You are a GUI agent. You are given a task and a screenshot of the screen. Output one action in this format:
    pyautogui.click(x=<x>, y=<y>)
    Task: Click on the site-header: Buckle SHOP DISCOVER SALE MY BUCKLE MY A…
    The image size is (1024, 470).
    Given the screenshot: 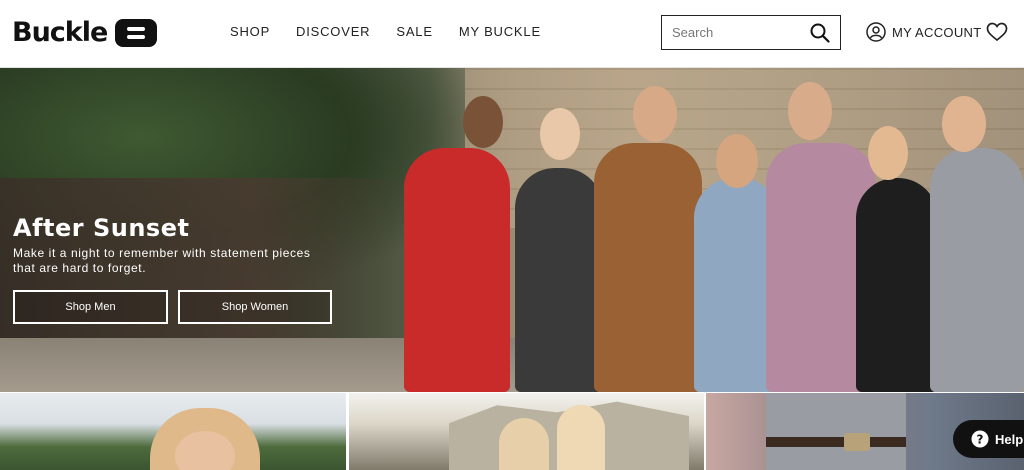 What is the action you would take?
    pyautogui.click(x=512, y=34)
    